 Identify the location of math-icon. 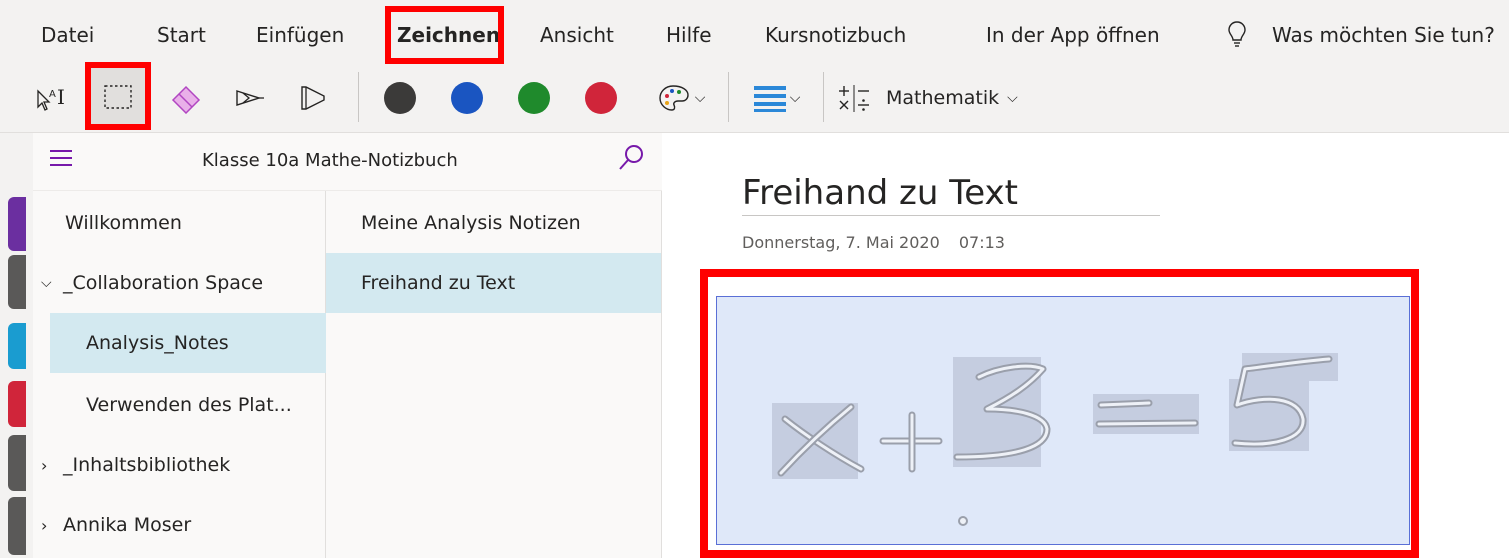
(854, 98).